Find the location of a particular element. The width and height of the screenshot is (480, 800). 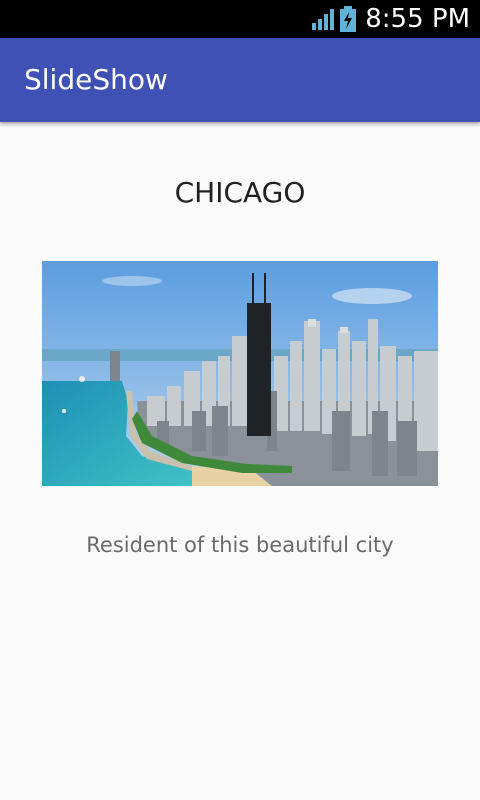

signal-icon is located at coordinates (323, 19).